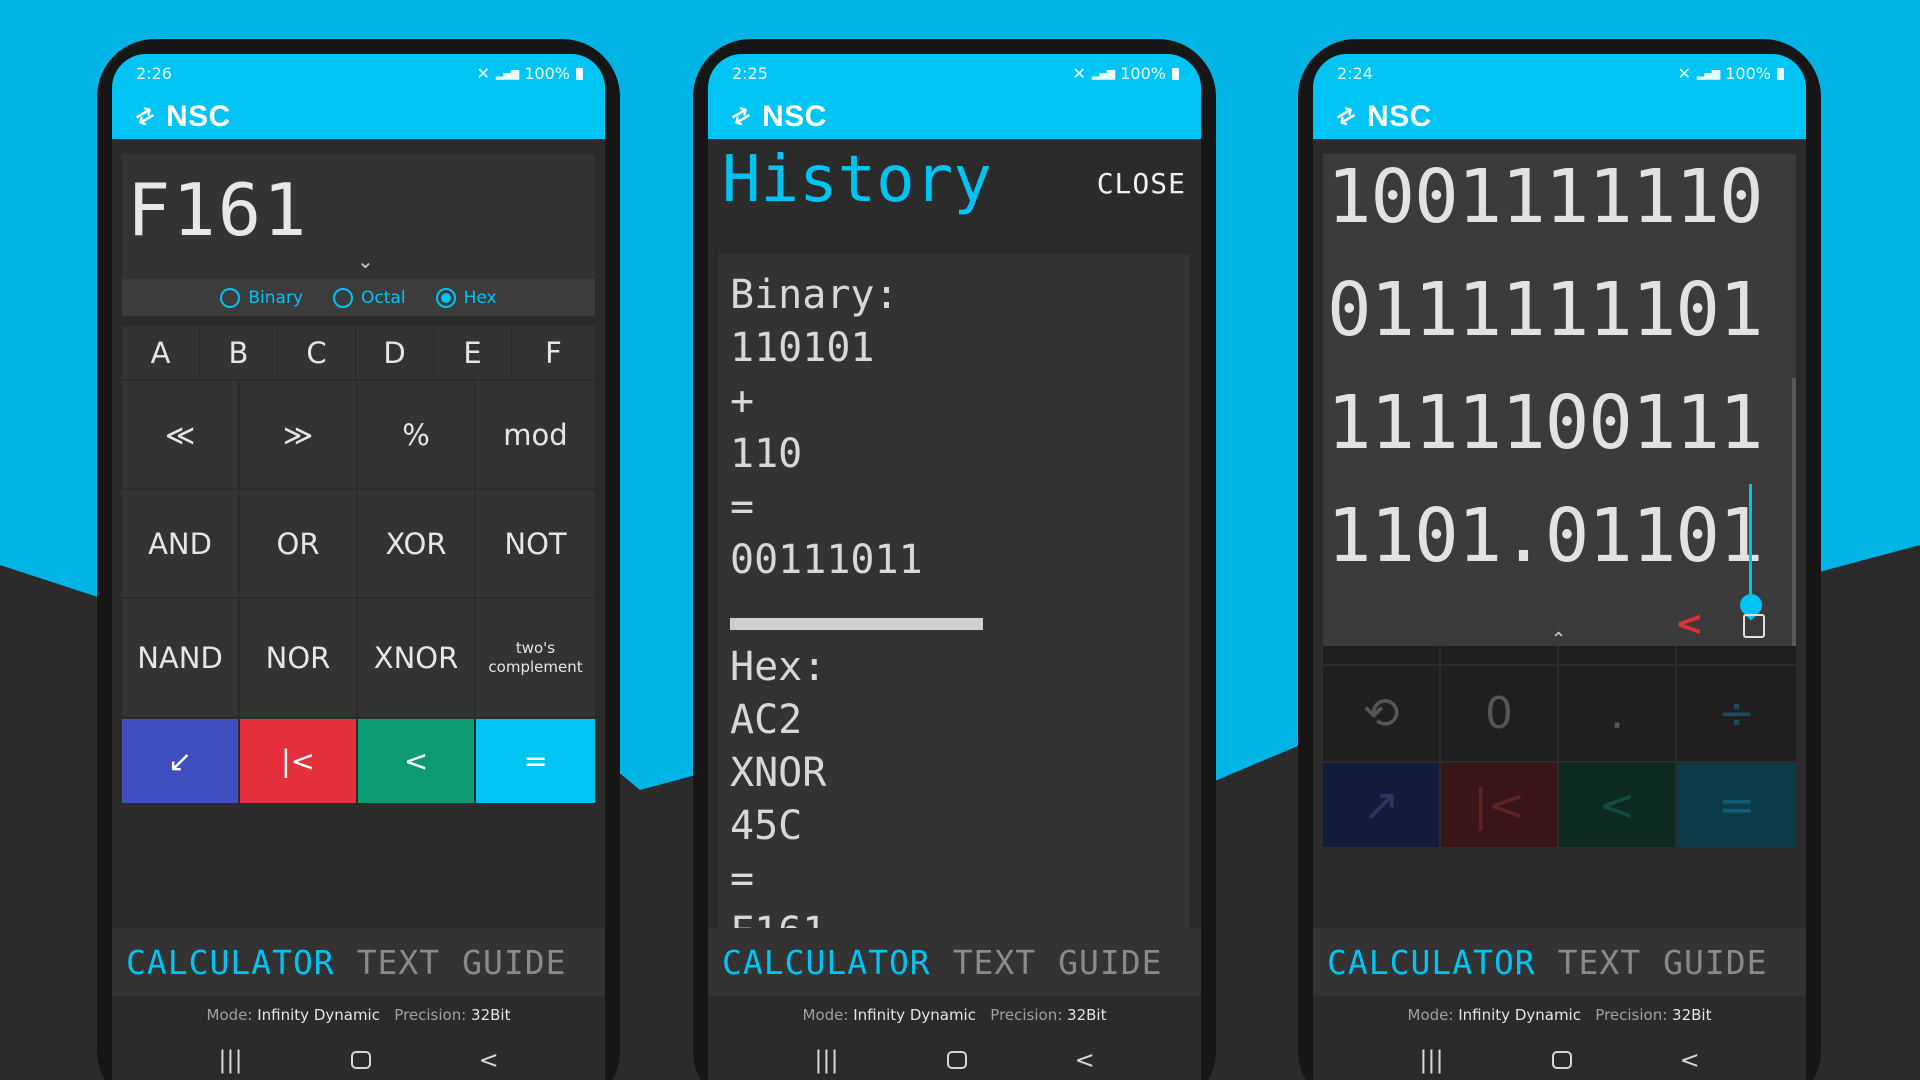  I want to click on twos-complement-key: two's complement, so click(535, 658).